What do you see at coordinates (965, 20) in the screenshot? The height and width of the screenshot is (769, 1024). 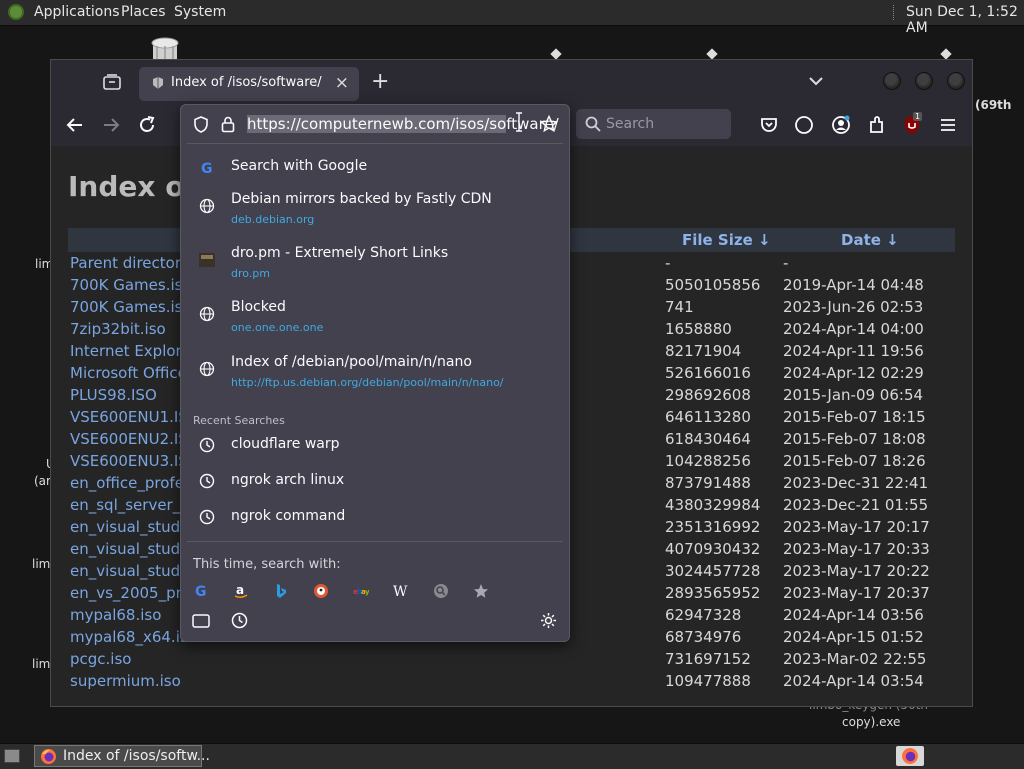 I see `clock: Sun Dec 1, 1:52 AM` at bounding box center [965, 20].